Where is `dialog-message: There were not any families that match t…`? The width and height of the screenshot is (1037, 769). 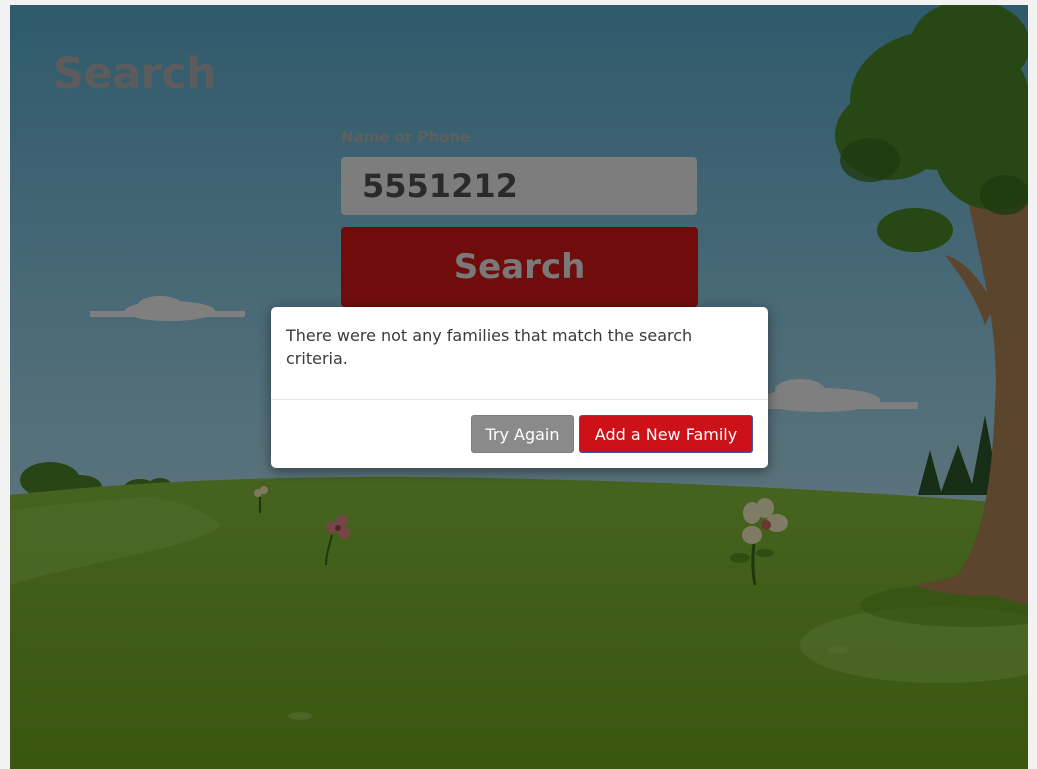
dialog-message: There were not any families that match t… is located at coordinates (489, 347).